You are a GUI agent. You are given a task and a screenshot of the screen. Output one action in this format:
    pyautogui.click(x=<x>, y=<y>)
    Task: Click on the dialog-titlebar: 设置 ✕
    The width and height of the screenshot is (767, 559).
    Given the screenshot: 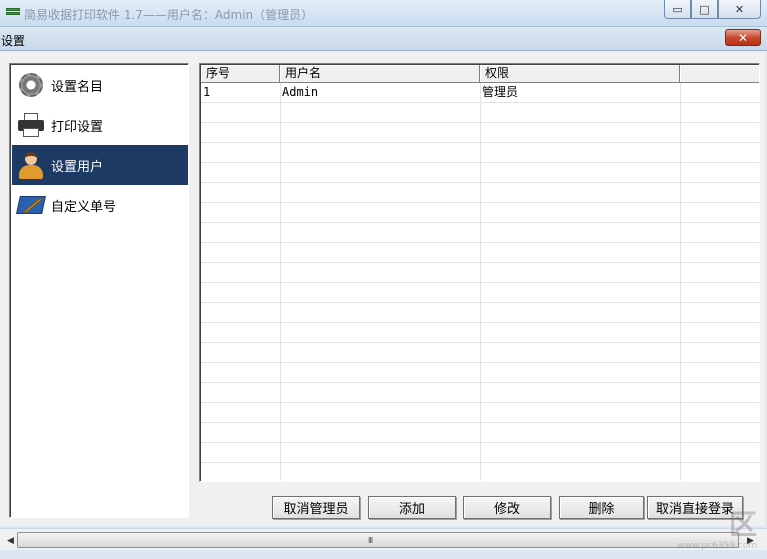 What is the action you would take?
    pyautogui.click(x=383, y=39)
    